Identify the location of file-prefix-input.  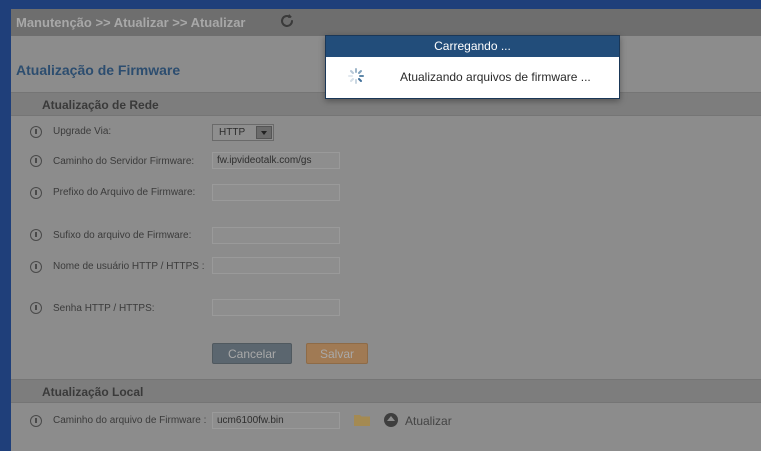
(276, 192).